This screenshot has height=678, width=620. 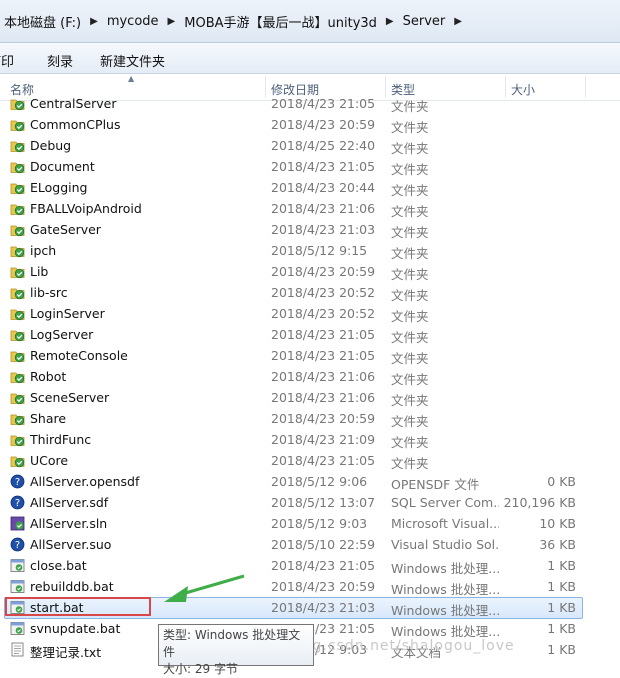 What do you see at coordinates (62, 166) in the screenshot?
I see `file-name: Document` at bounding box center [62, 166].